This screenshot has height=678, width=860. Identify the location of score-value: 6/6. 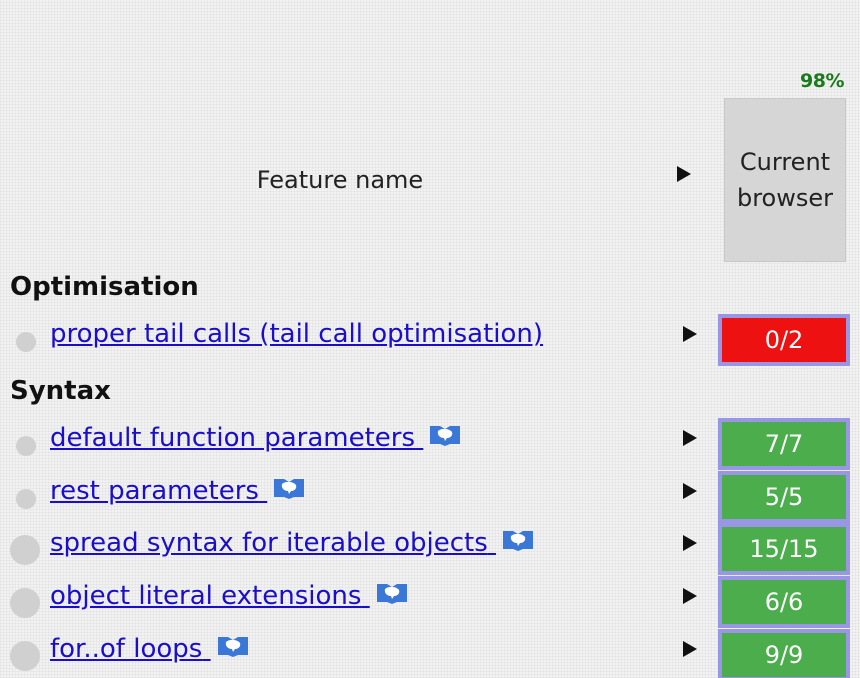
(784, 602).